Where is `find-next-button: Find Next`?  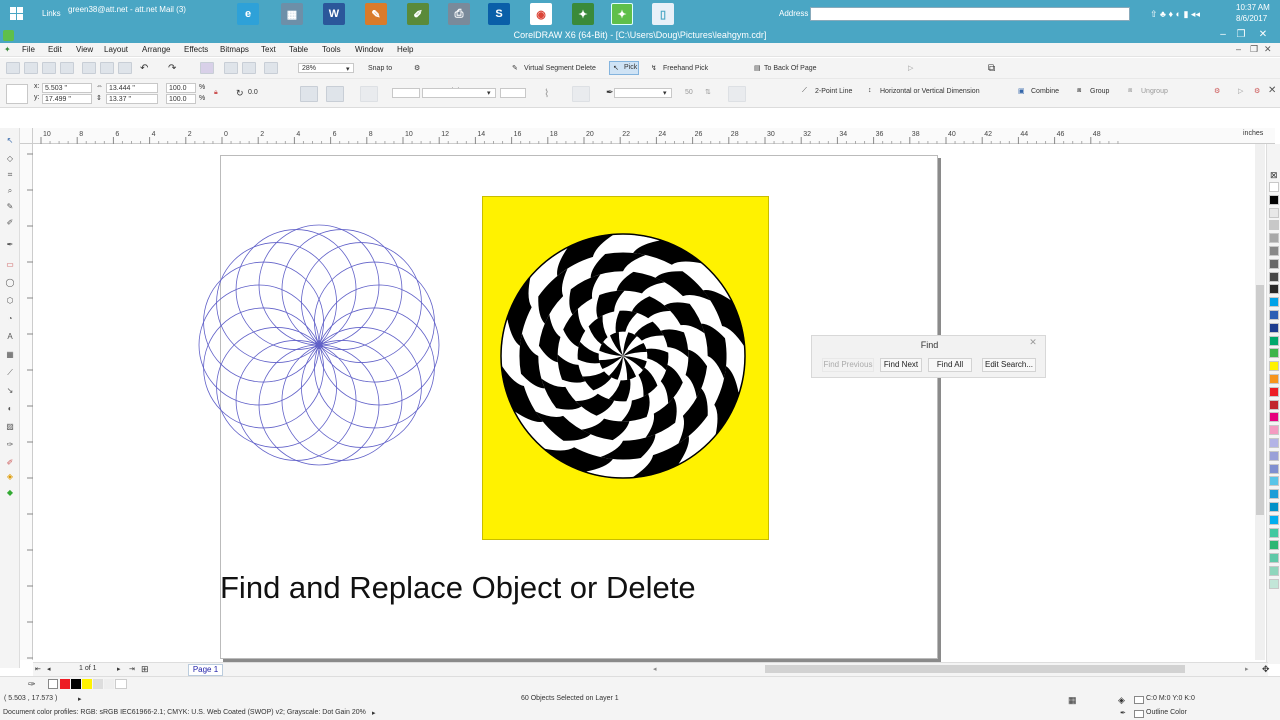
find-next-button: Find Next is located at coordinates (901, 365).